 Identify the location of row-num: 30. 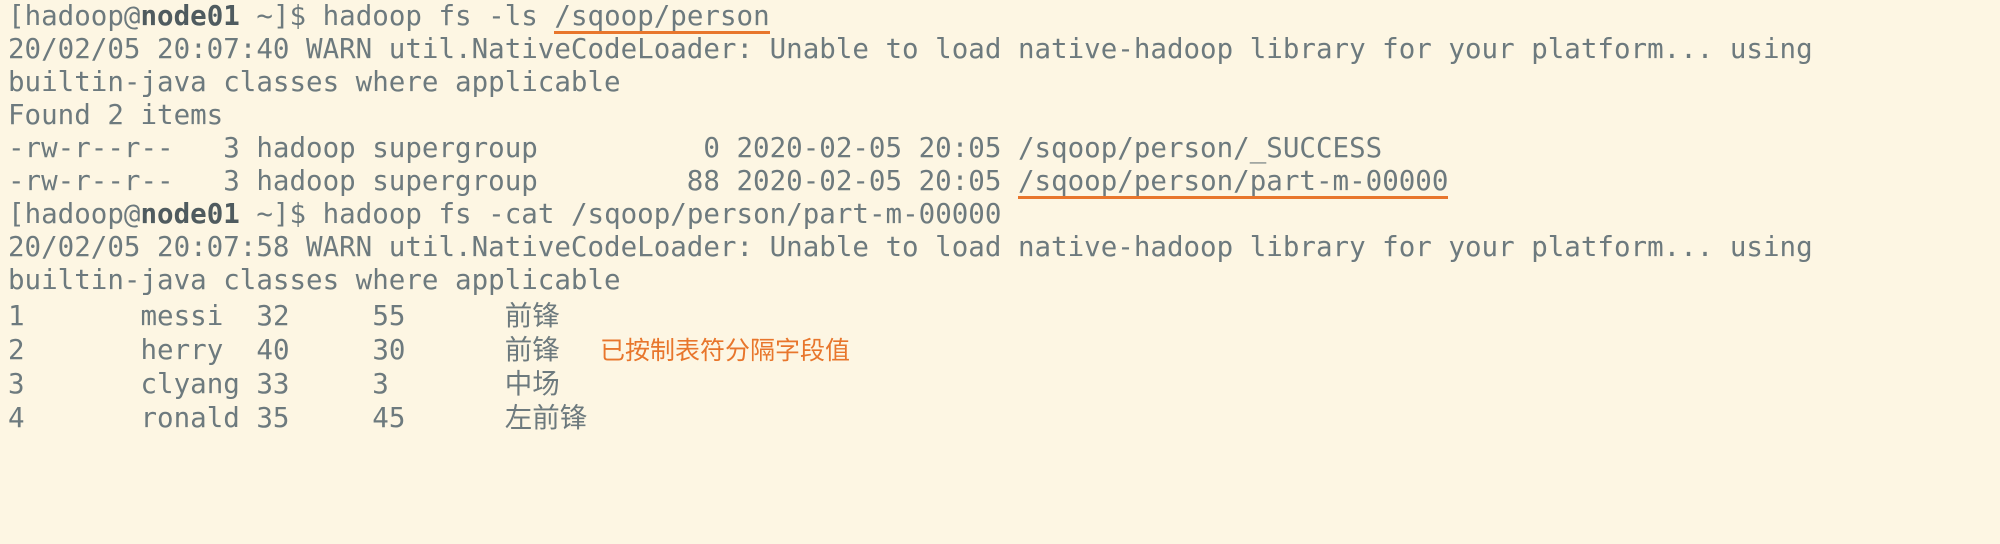
(389, 350).